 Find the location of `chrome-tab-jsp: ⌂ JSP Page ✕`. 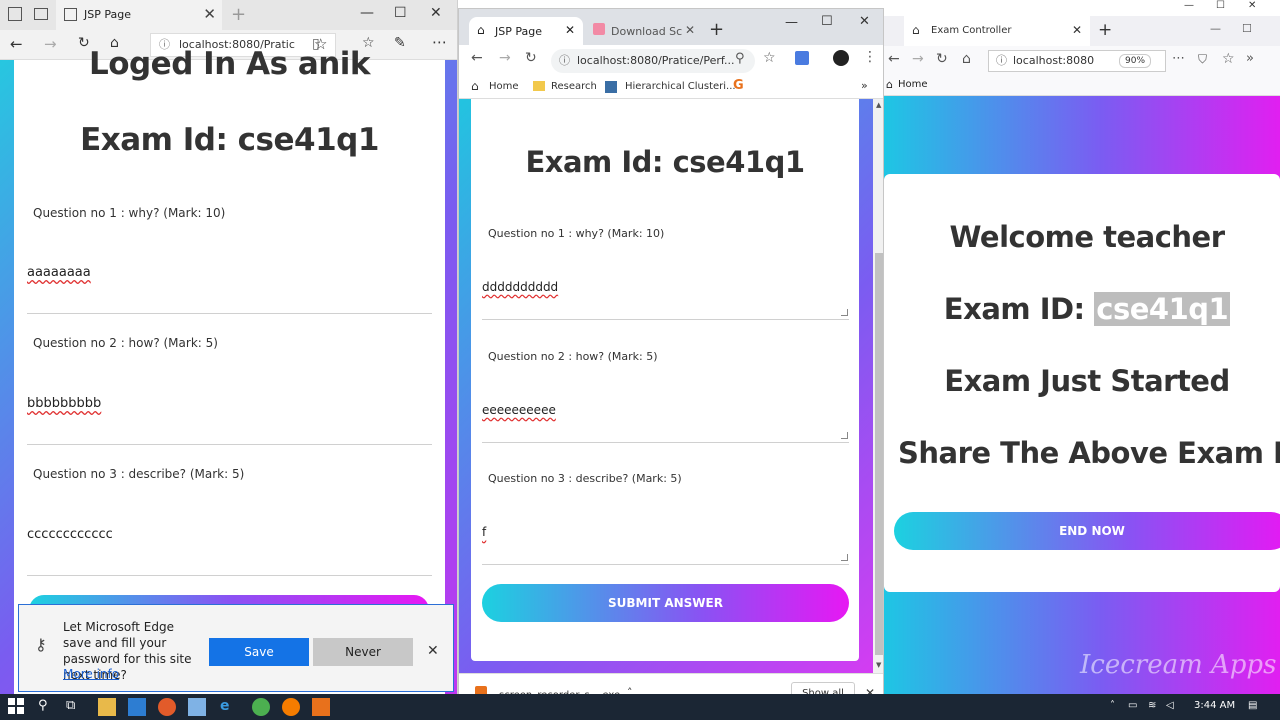

chrome-tab-jsp: ⌂ JSP Page ✕ is located at coordinates (526, 31).